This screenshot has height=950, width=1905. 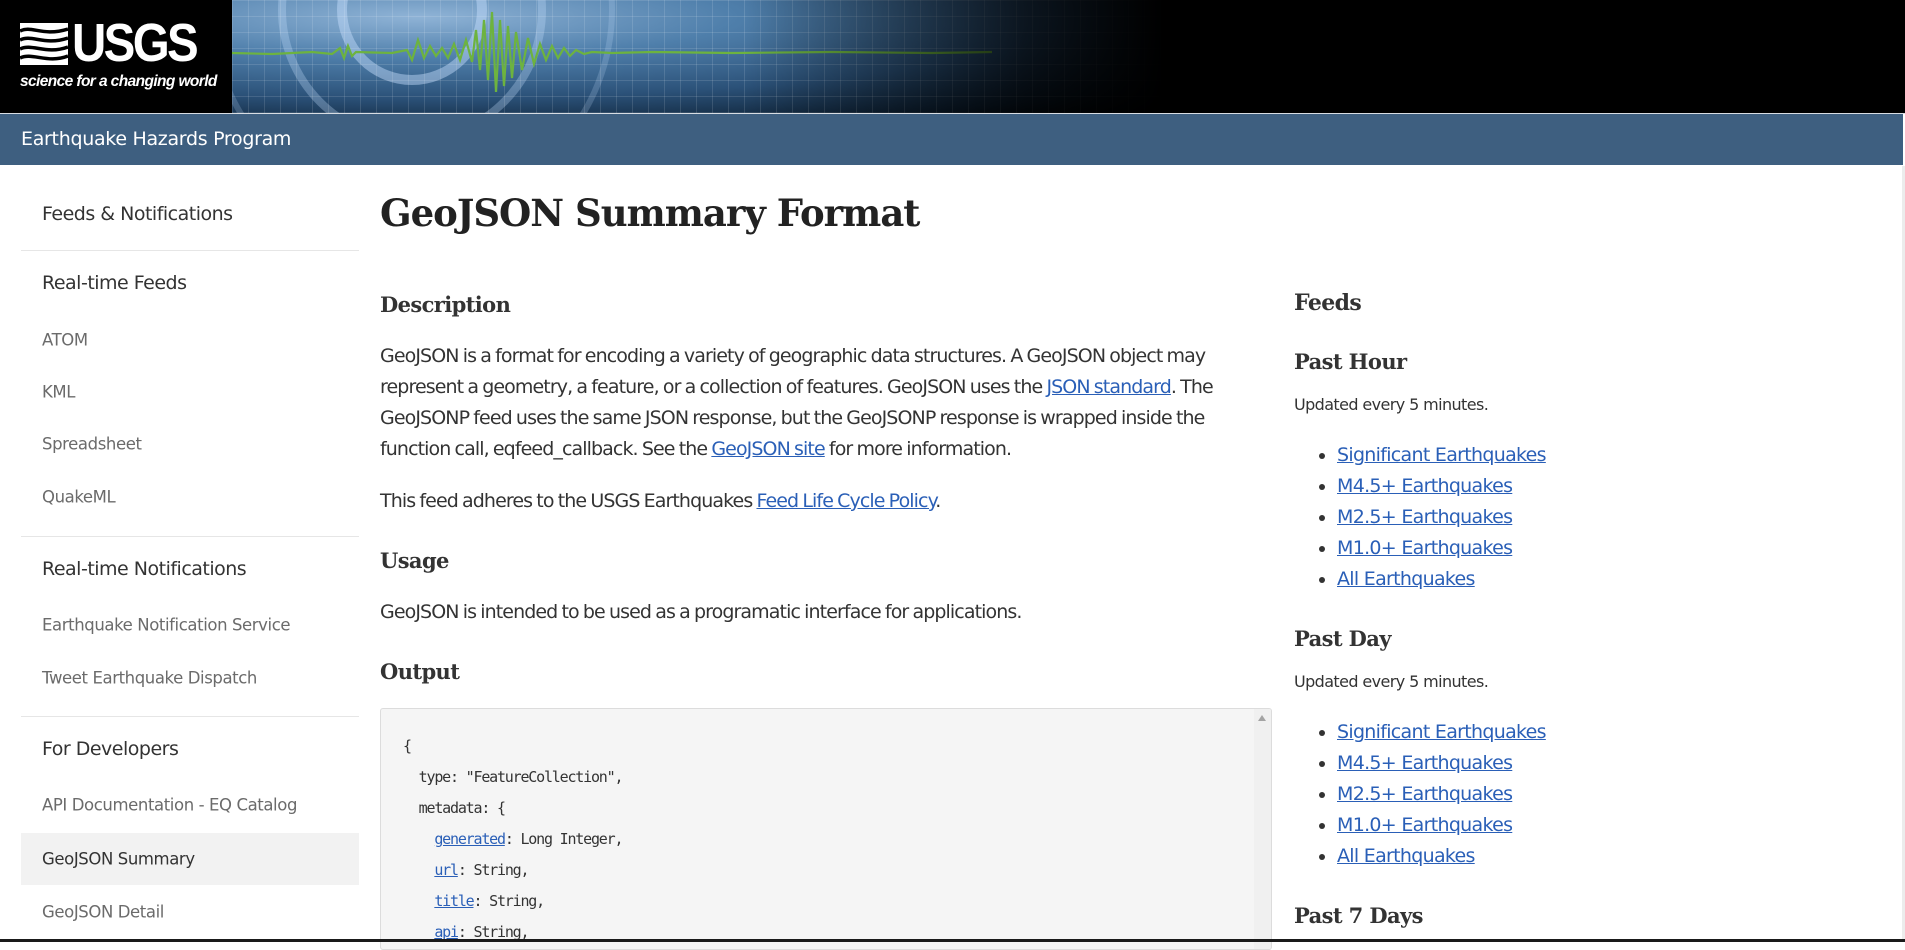 What do you see at coordinates (414, 560) in the screenshot?
I see `usage-heading: Usage` at bounding box center [414, 560].